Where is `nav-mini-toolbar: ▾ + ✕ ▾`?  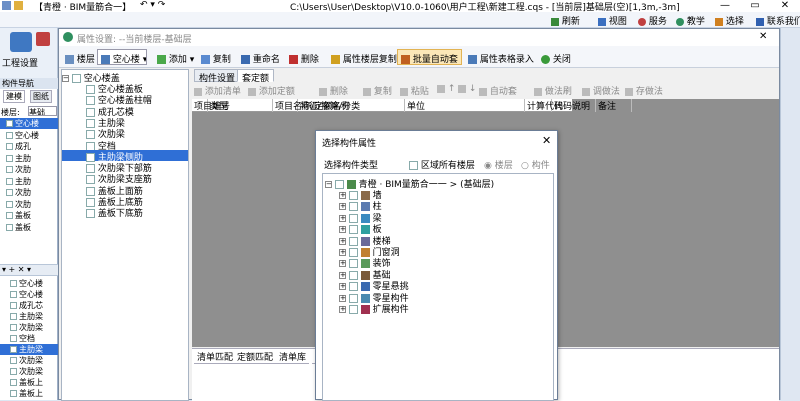 nav-mini-toolbar: ▾ + ✕ ▾ is located at coordinates (29, 270).